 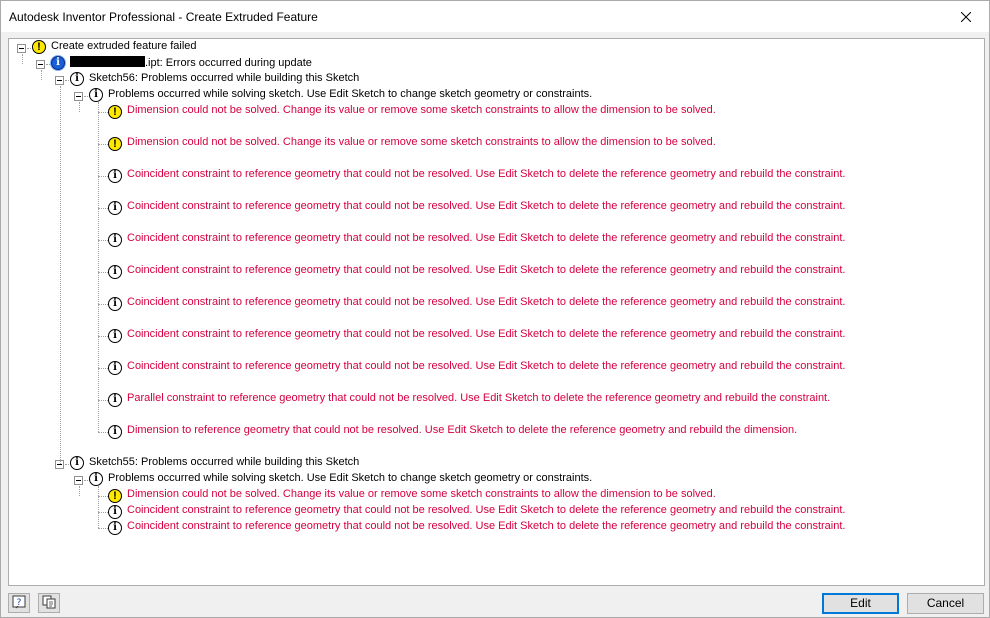 I want to click on root-collapse-toggle, so click(x=21, y=48).